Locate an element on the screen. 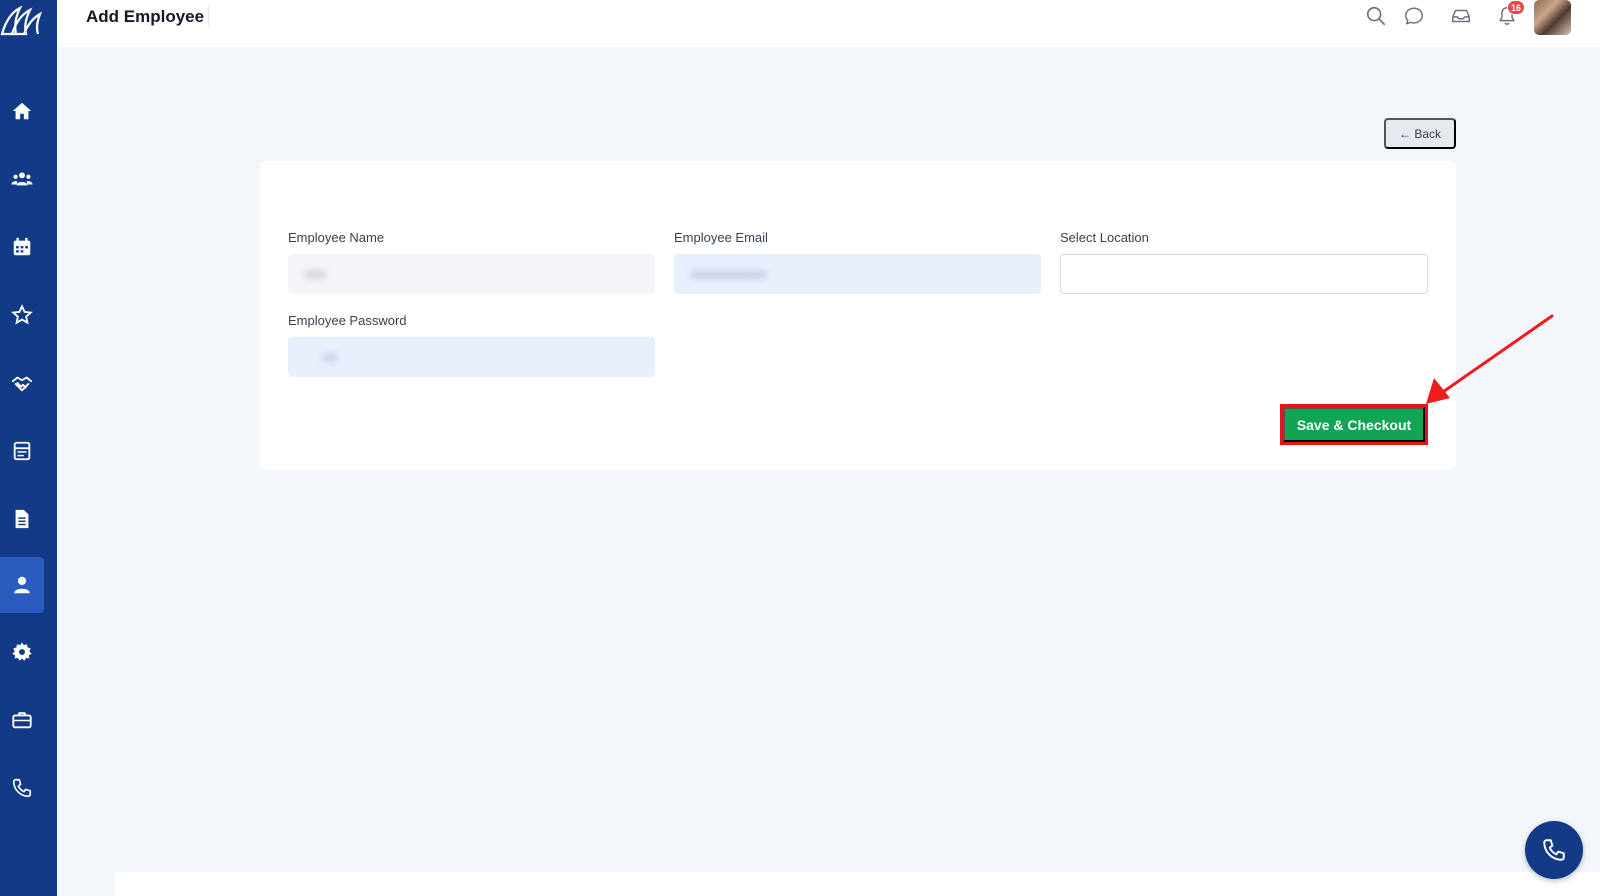  annotation-arrow is located at coordinates (1490, 359).